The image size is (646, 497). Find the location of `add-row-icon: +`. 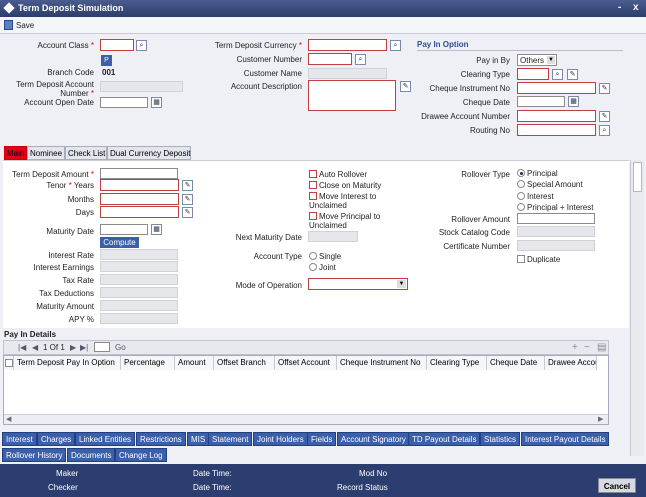

add-row-icon: + is located at coordinates (575, 347).